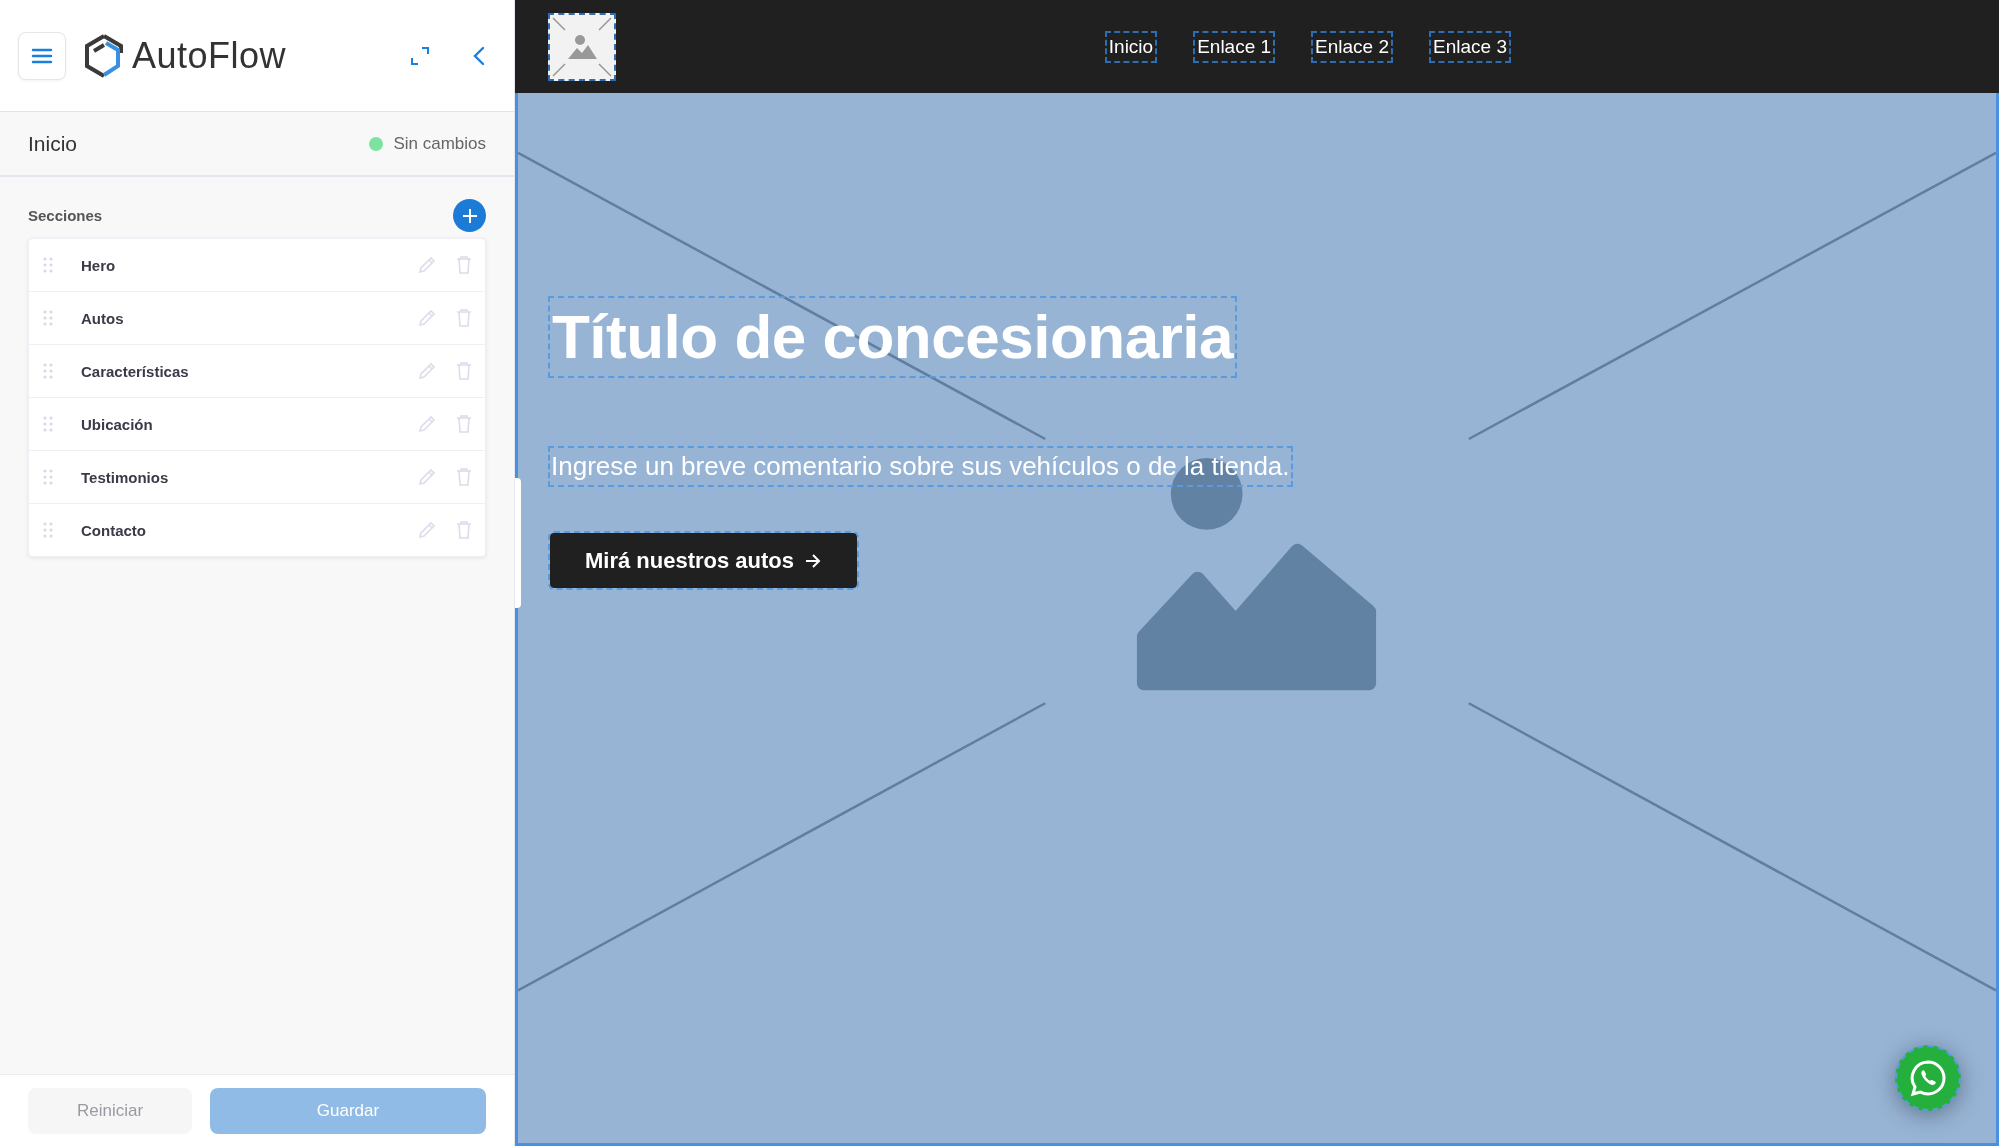 This screenshot has height=1146, width=1999. What do you see at coordinates (703, 561) in the screenshot?
I see `cta-button: Mirá nuestros autos` at bounding box center [703, 561].